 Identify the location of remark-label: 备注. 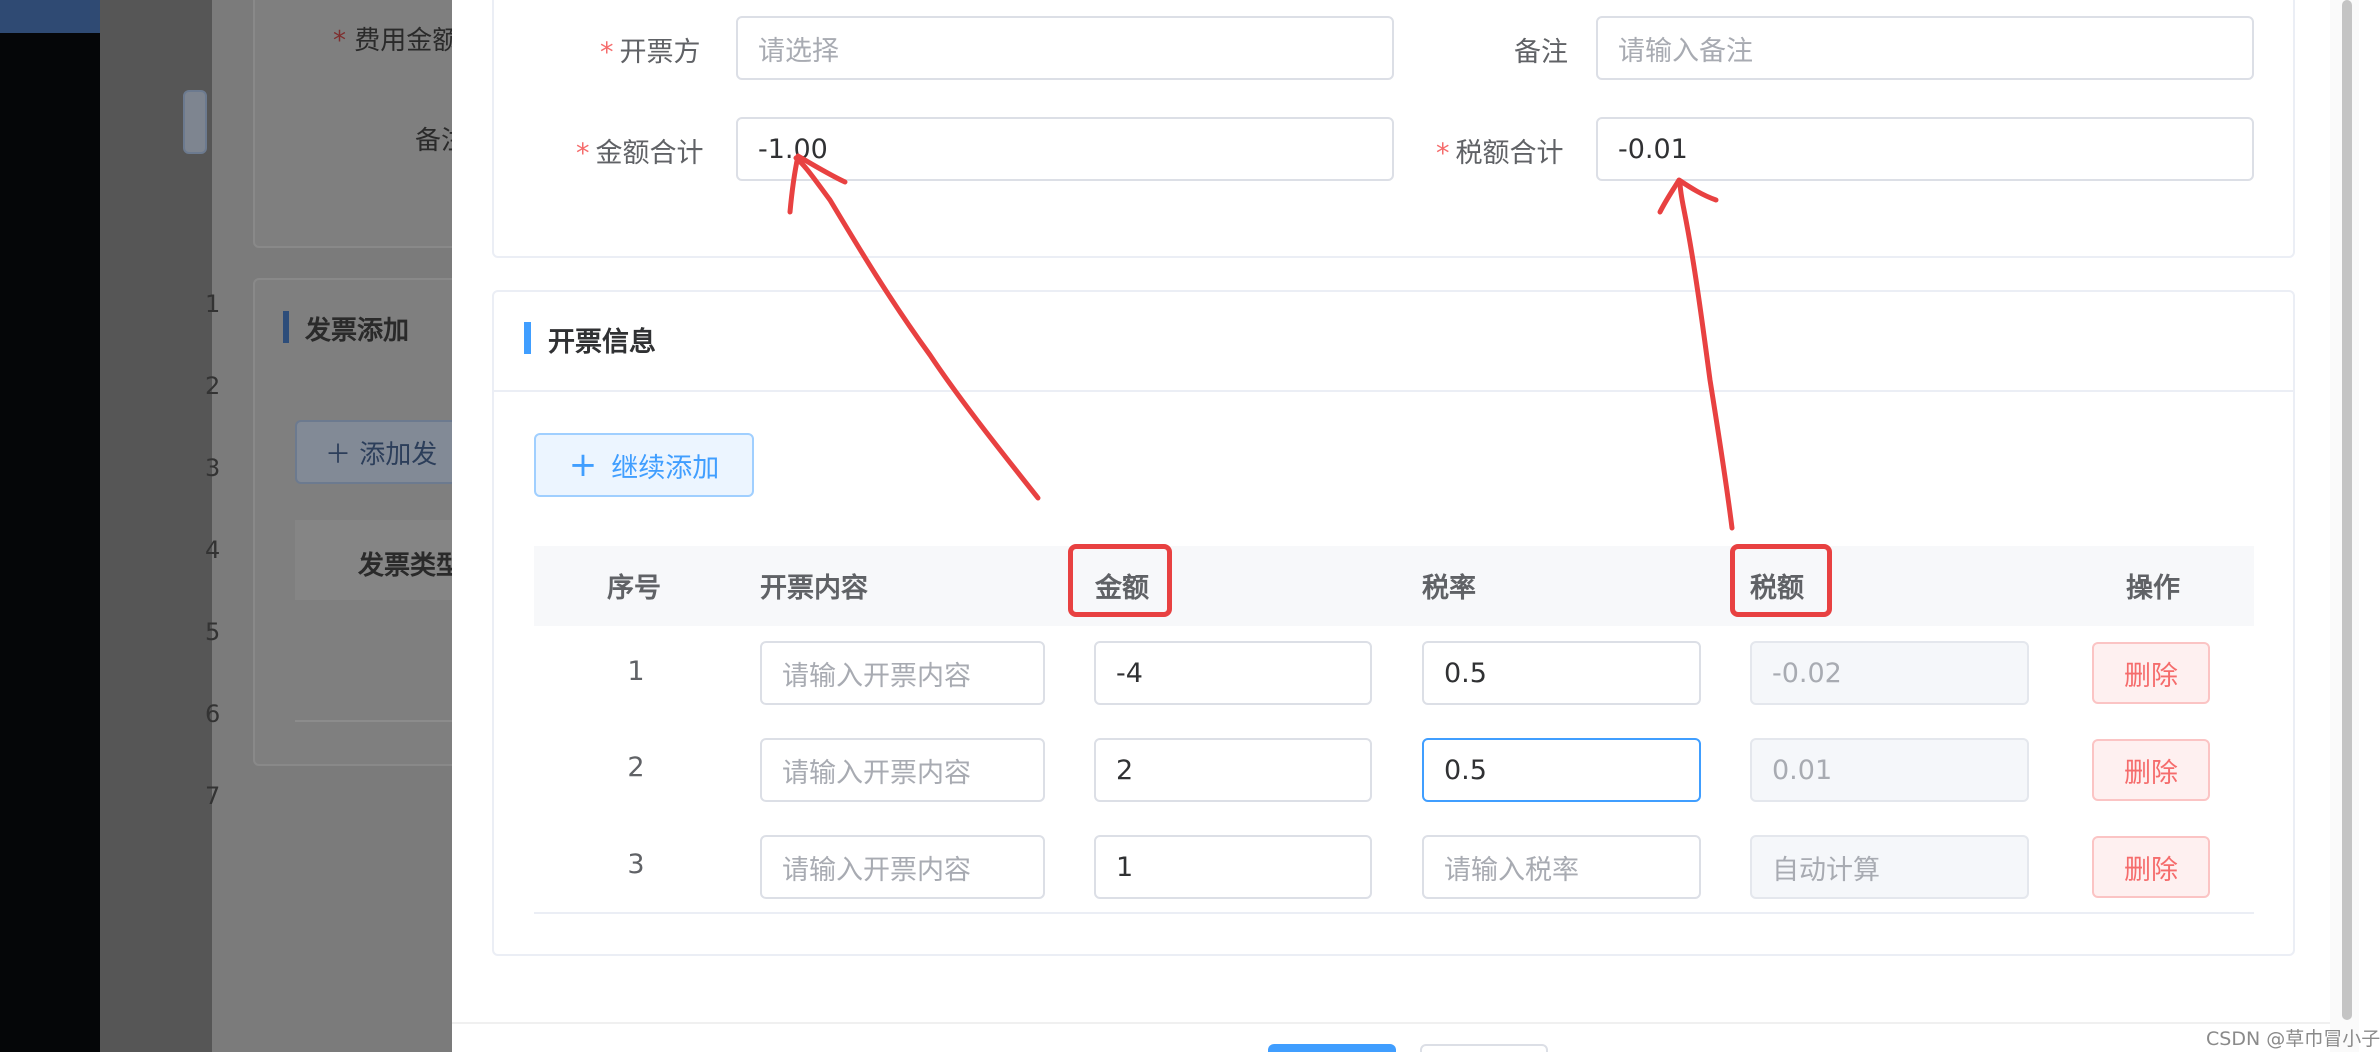
(1541, 52).